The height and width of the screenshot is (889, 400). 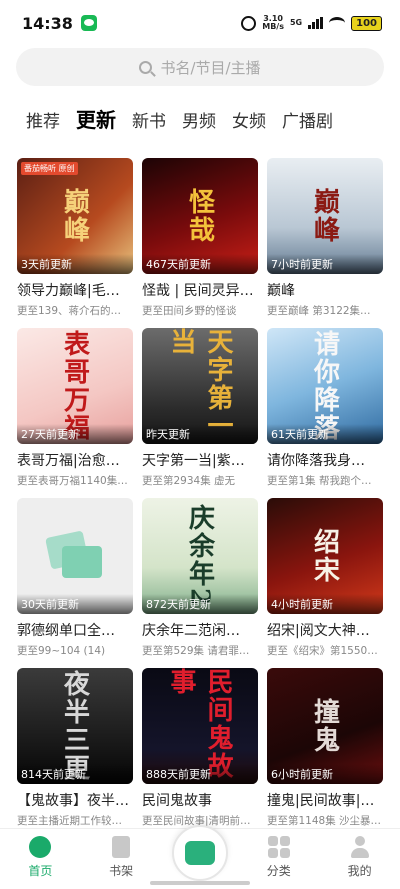 What do you see at coordinates (199, 119) in the screenshot?
I see `tab-male: 男频` at bounding box center [199, 119].